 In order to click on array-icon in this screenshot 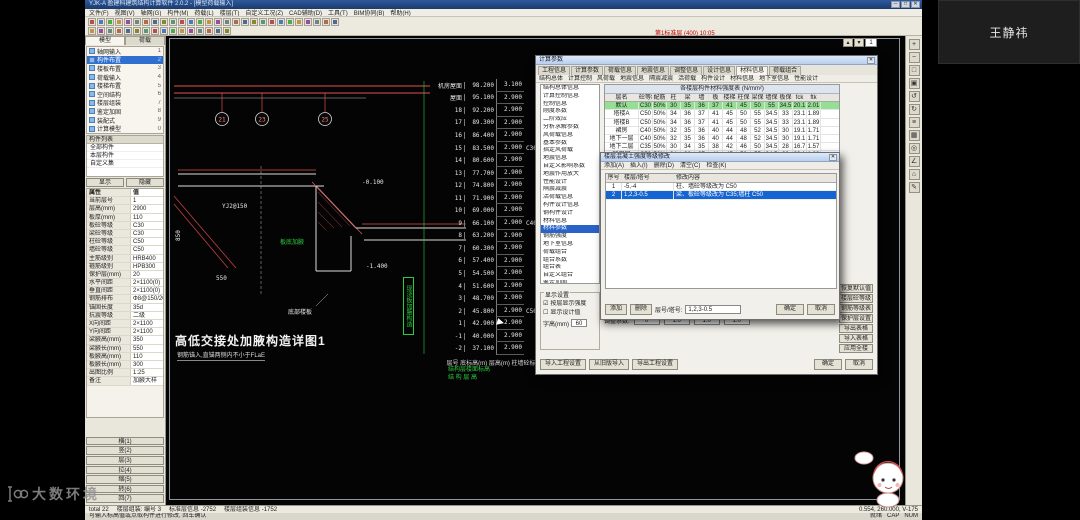, I will do `click(317, 22)`.